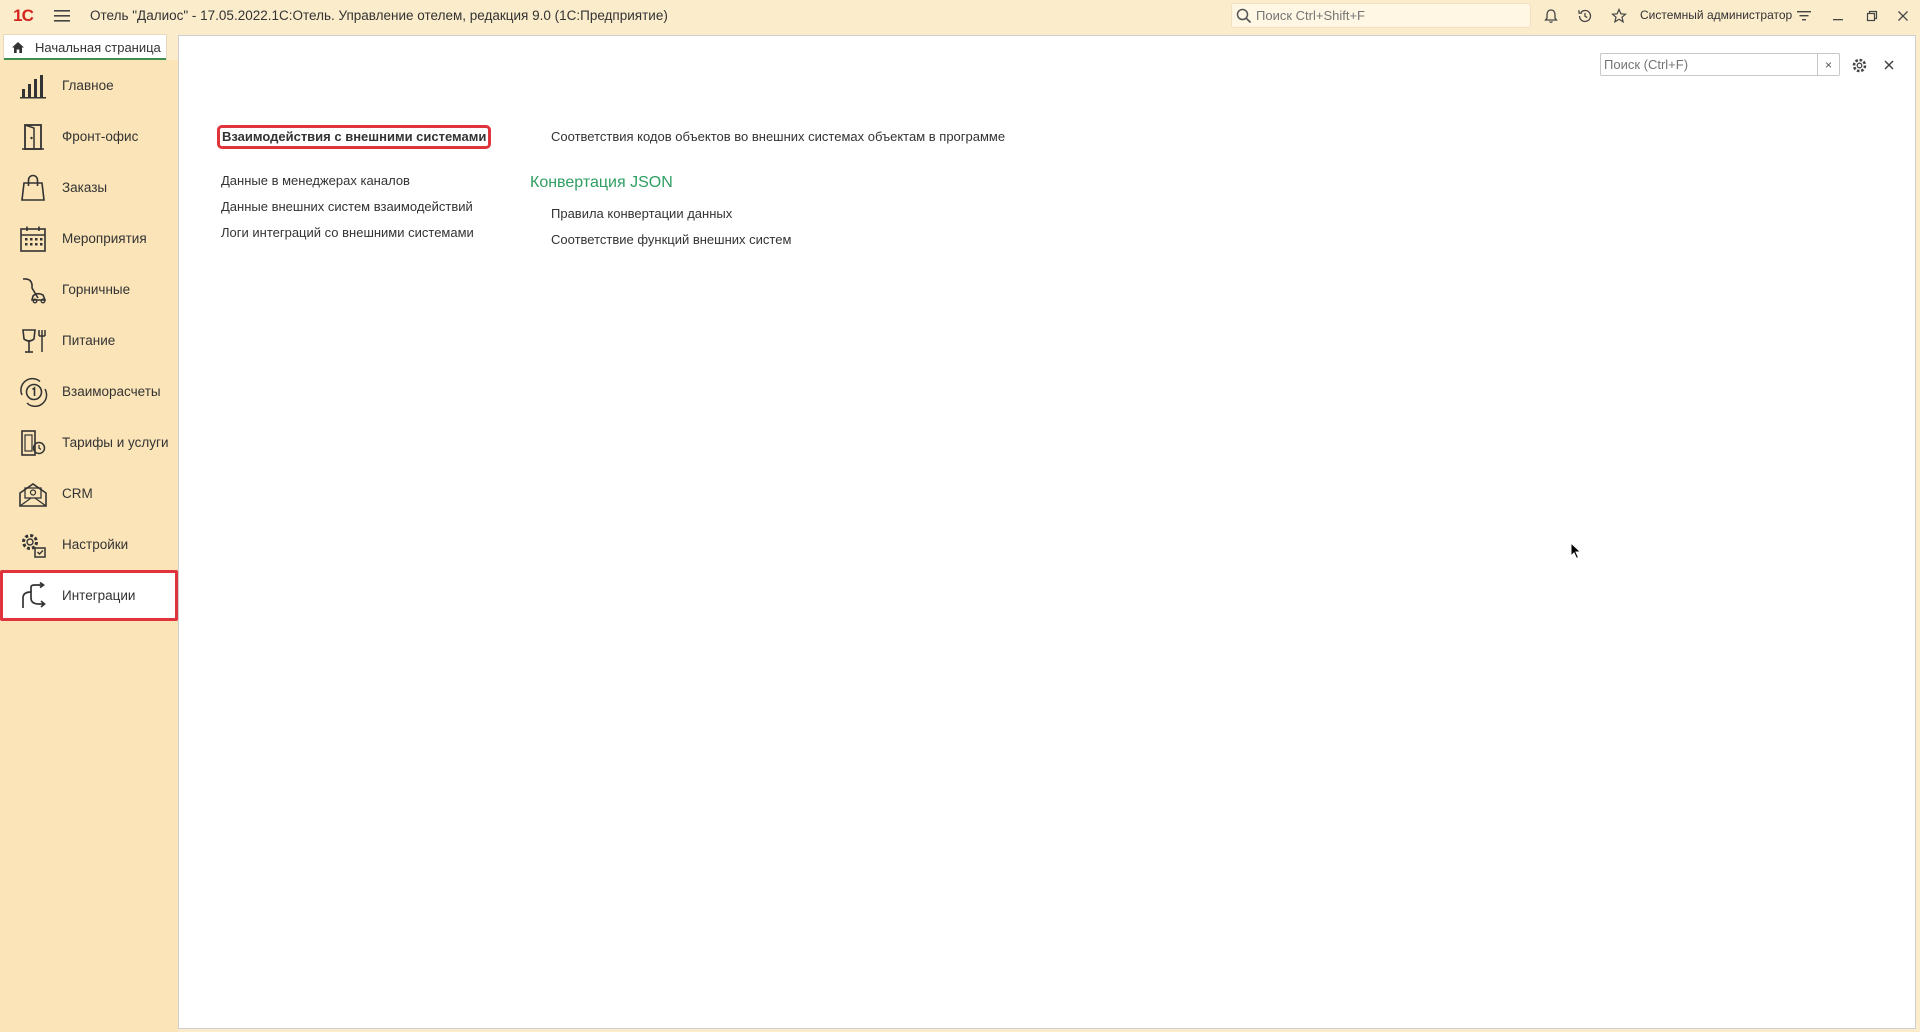  I want to click on restore-icon, so click(1872, 15).